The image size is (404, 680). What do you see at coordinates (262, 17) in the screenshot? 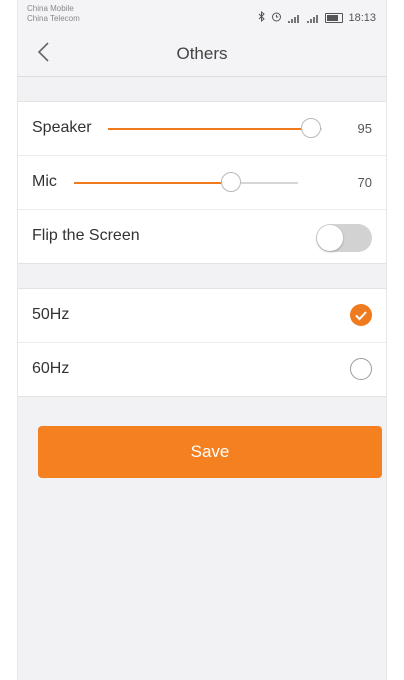
I see `bluetooth-icon` at bounding box center [262, 17].